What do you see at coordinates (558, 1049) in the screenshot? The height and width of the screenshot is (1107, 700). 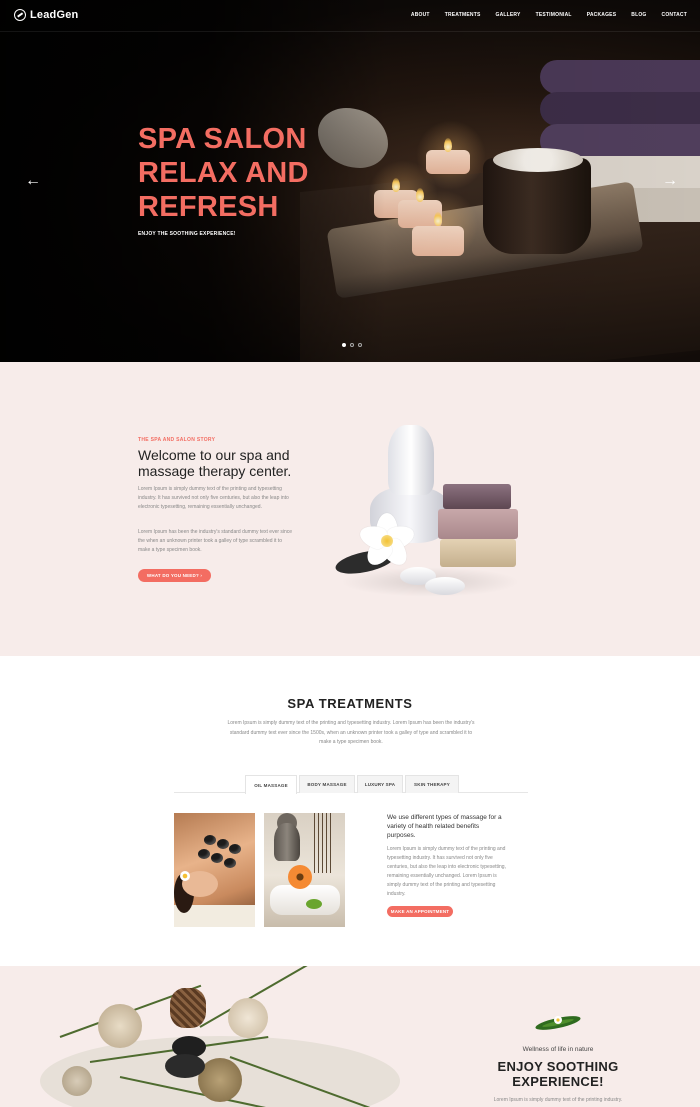 I see `experience-kicker: Wellness of life in nature` at bounding box center [558, 1049].